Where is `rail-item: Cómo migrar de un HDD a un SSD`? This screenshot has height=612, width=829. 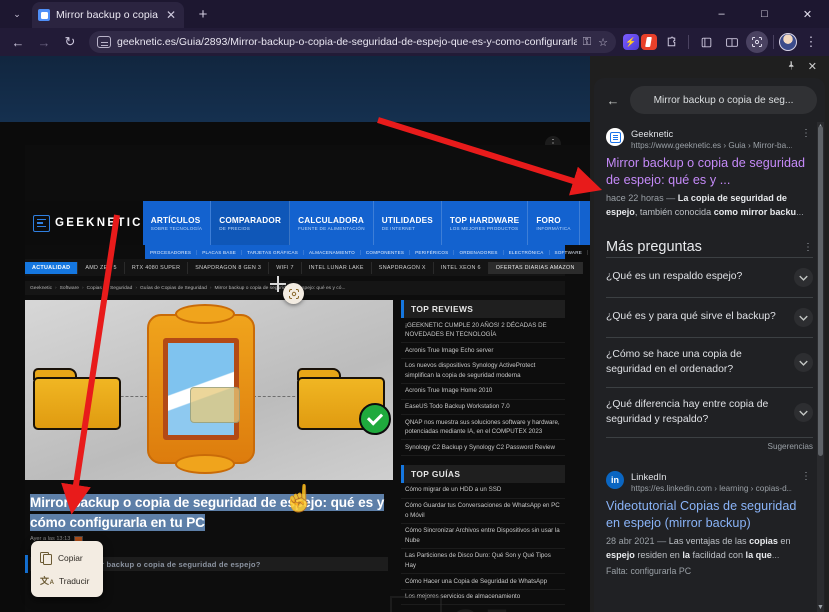
rail-item: Cómo migrar de un HDD a un SSD is located at coordinates (483, 491).